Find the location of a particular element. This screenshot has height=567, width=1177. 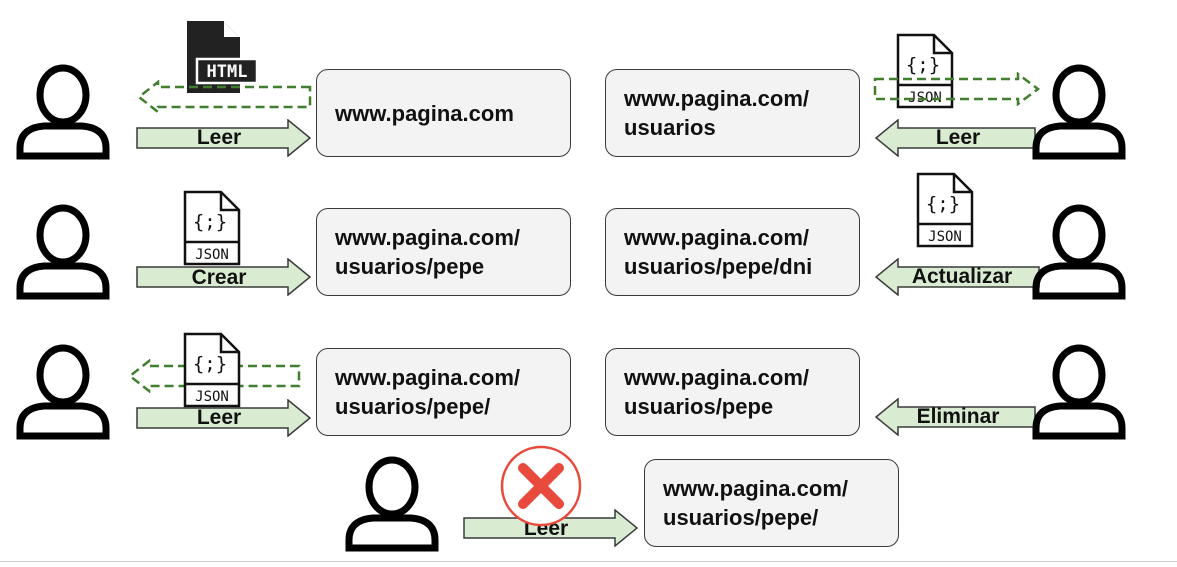

url-line: usuarios is located at coordinates (670, 127).